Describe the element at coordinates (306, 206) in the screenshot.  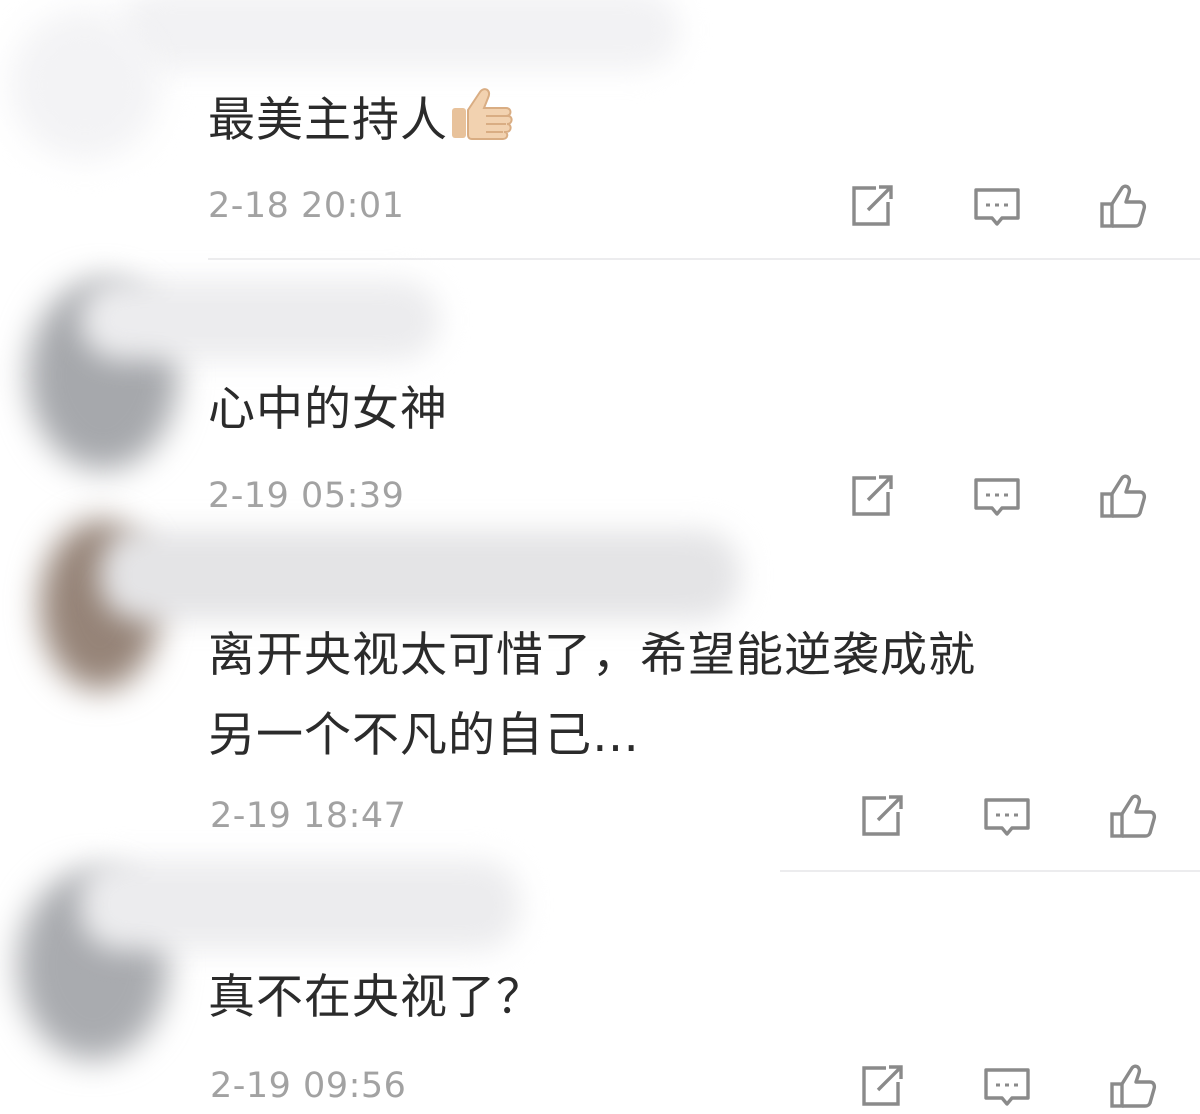
I see `comment-timestamp: 2-18 20:01` at that location.